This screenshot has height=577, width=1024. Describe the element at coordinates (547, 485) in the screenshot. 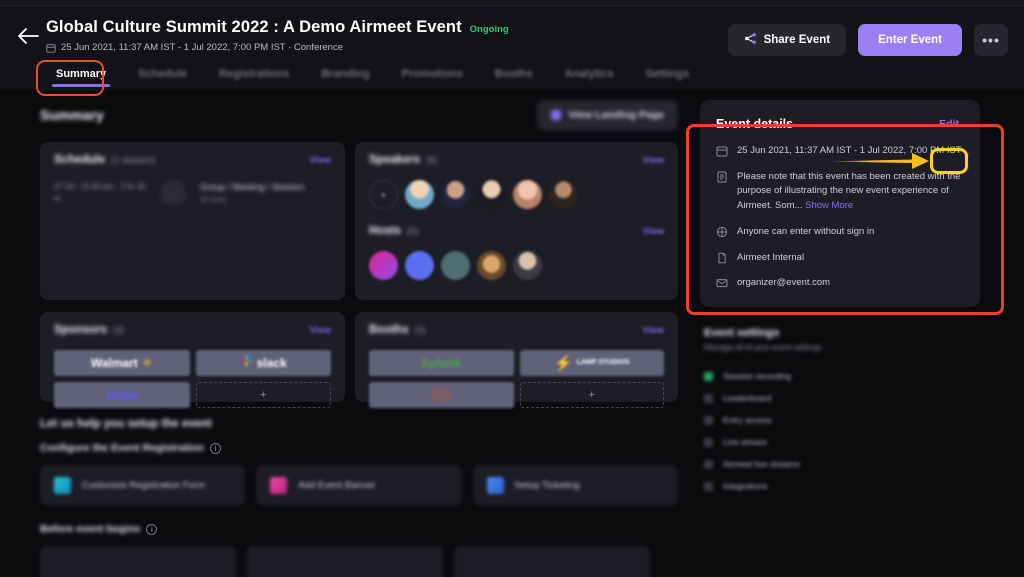

I see `setup-card-label: Setup Ticketing` at that location.